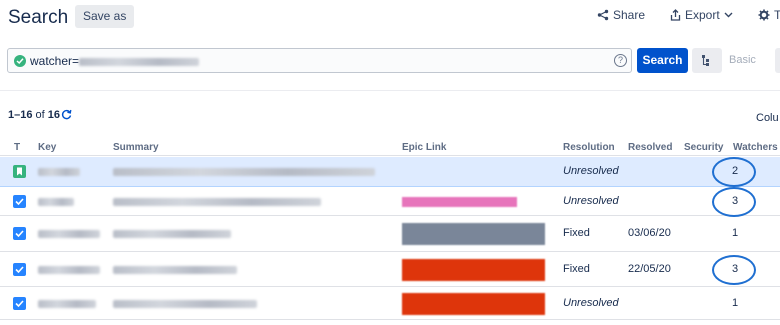 The width and height of the screenshot is (780, 325). What do you see at coordinates (47, 147) in the screenshot?
I see `column-header-key: Key` at bounding box center [47, 147].